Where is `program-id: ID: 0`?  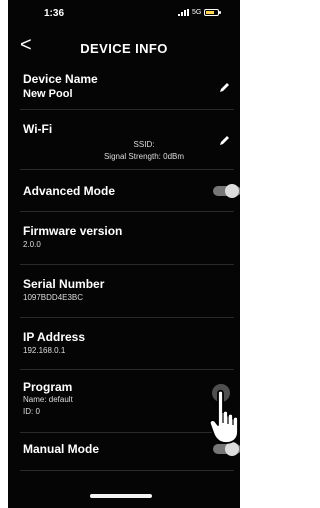
program-id: ID: 0 is located at coordinates (31, 411).